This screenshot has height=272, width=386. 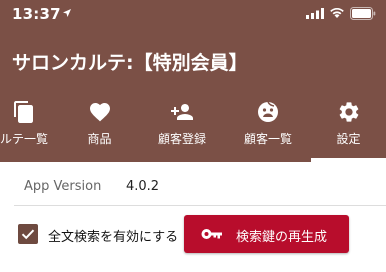 I want to click on tab-products: 商品, so click(x=99, y=130).